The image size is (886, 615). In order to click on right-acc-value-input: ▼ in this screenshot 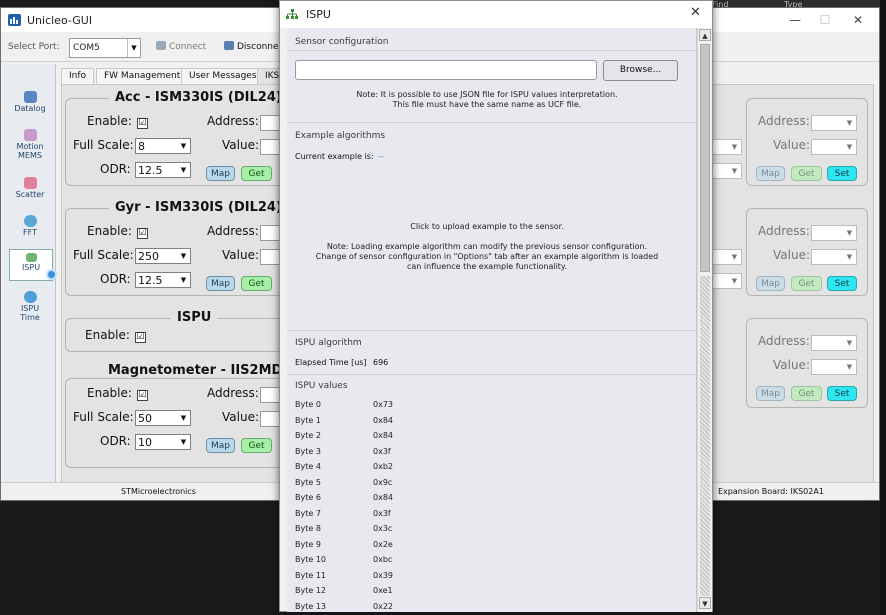, I will do `click(834, 147)`.